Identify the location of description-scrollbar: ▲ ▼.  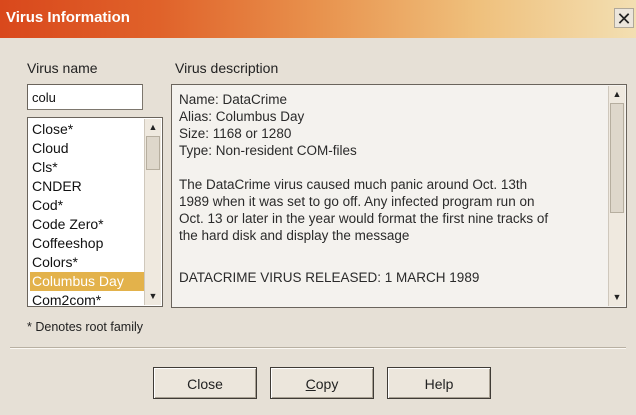
(616, 196).